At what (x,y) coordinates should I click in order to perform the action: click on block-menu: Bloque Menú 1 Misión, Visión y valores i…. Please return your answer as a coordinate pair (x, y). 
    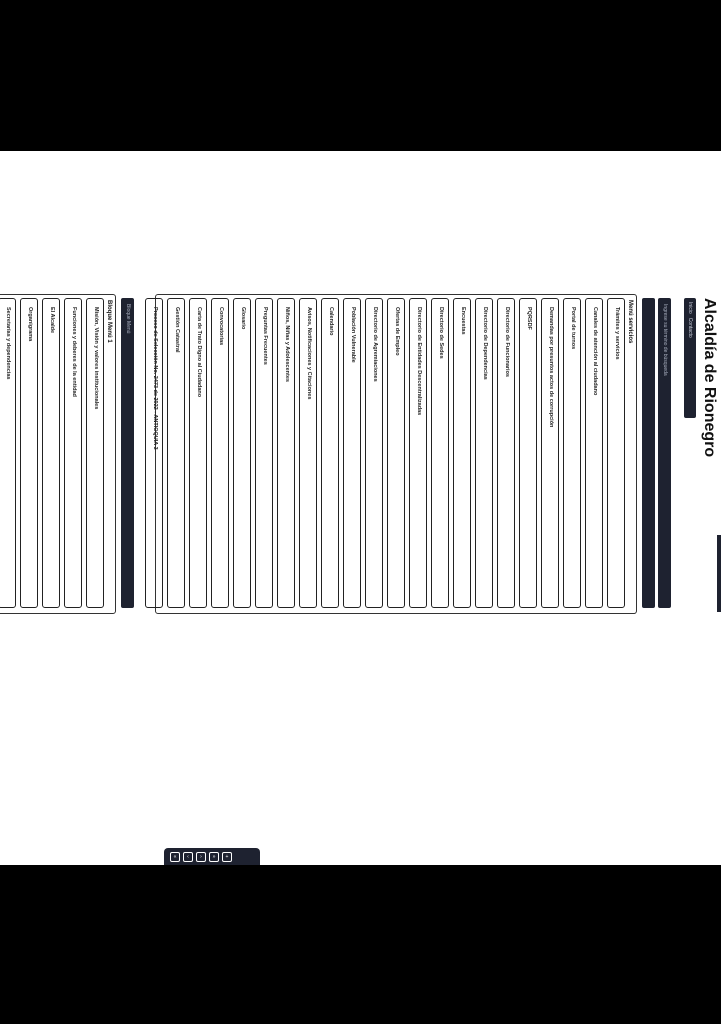
    Looking at the image, I should click on (57, 453).